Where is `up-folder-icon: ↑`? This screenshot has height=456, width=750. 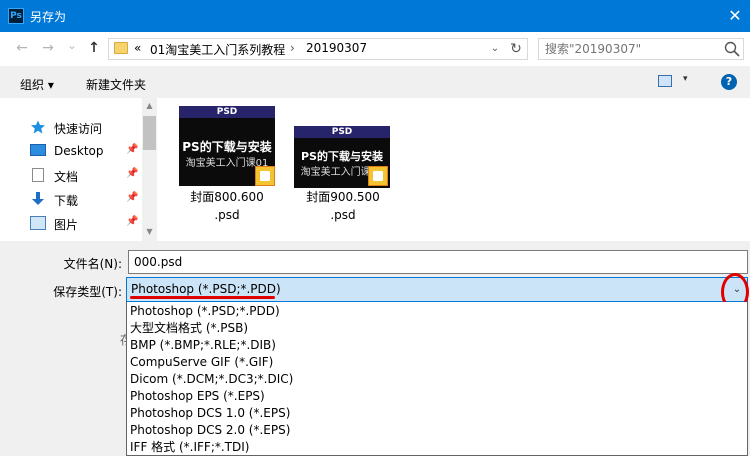 up-folder-icon: ↑ is located at coordinates (94, 48).